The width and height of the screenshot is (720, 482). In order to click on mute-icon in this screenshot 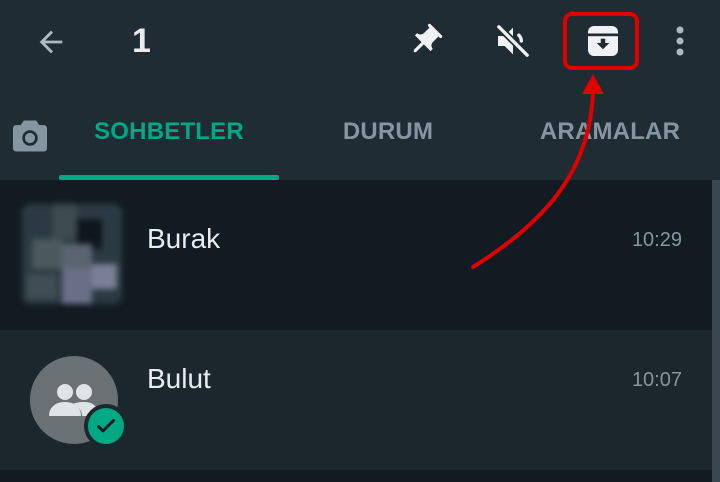, I will do `click(513, 41)`.